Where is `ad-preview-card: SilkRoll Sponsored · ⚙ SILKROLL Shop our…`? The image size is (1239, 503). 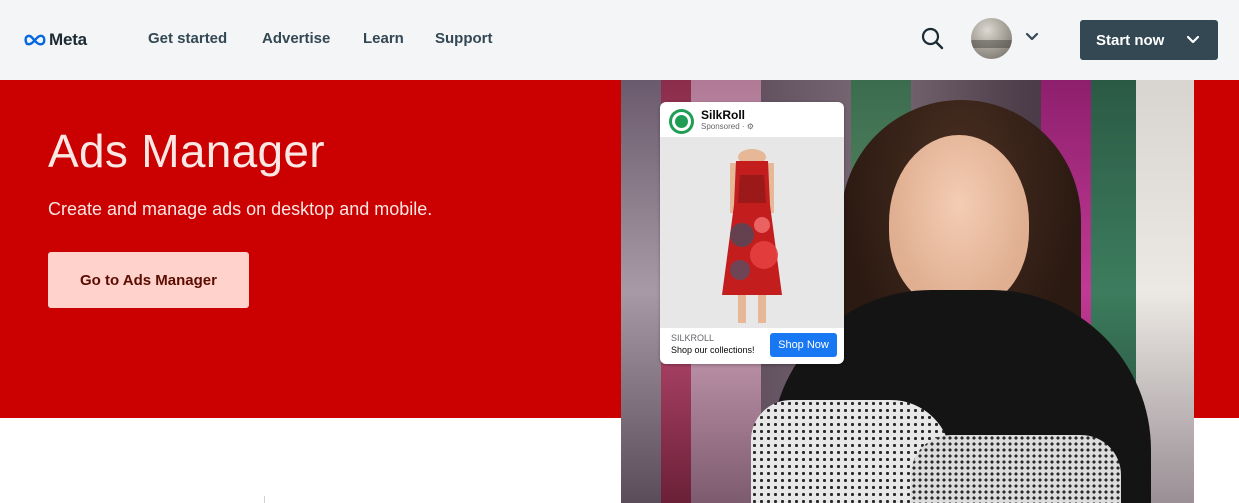 ad-preview-card: SilkRoll Sponsored · ⚙ SILKROLL Shop our… is located at coordinates (752, 233).